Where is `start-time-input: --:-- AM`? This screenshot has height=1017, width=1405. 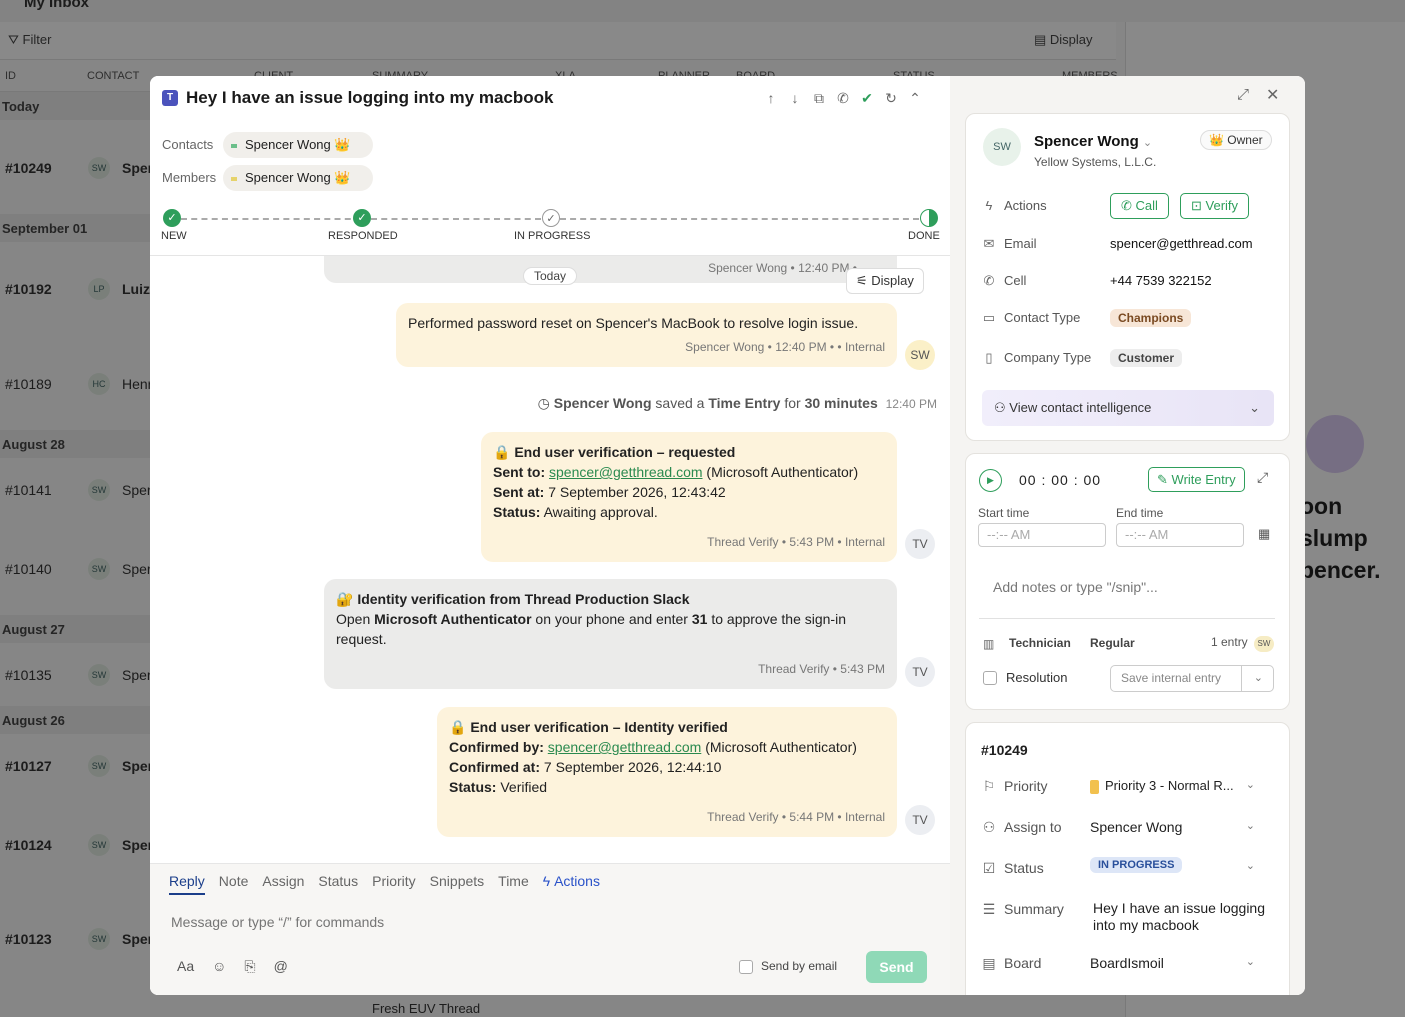
start-time-input: --:-- AM is located at coordinates (1042, 535).